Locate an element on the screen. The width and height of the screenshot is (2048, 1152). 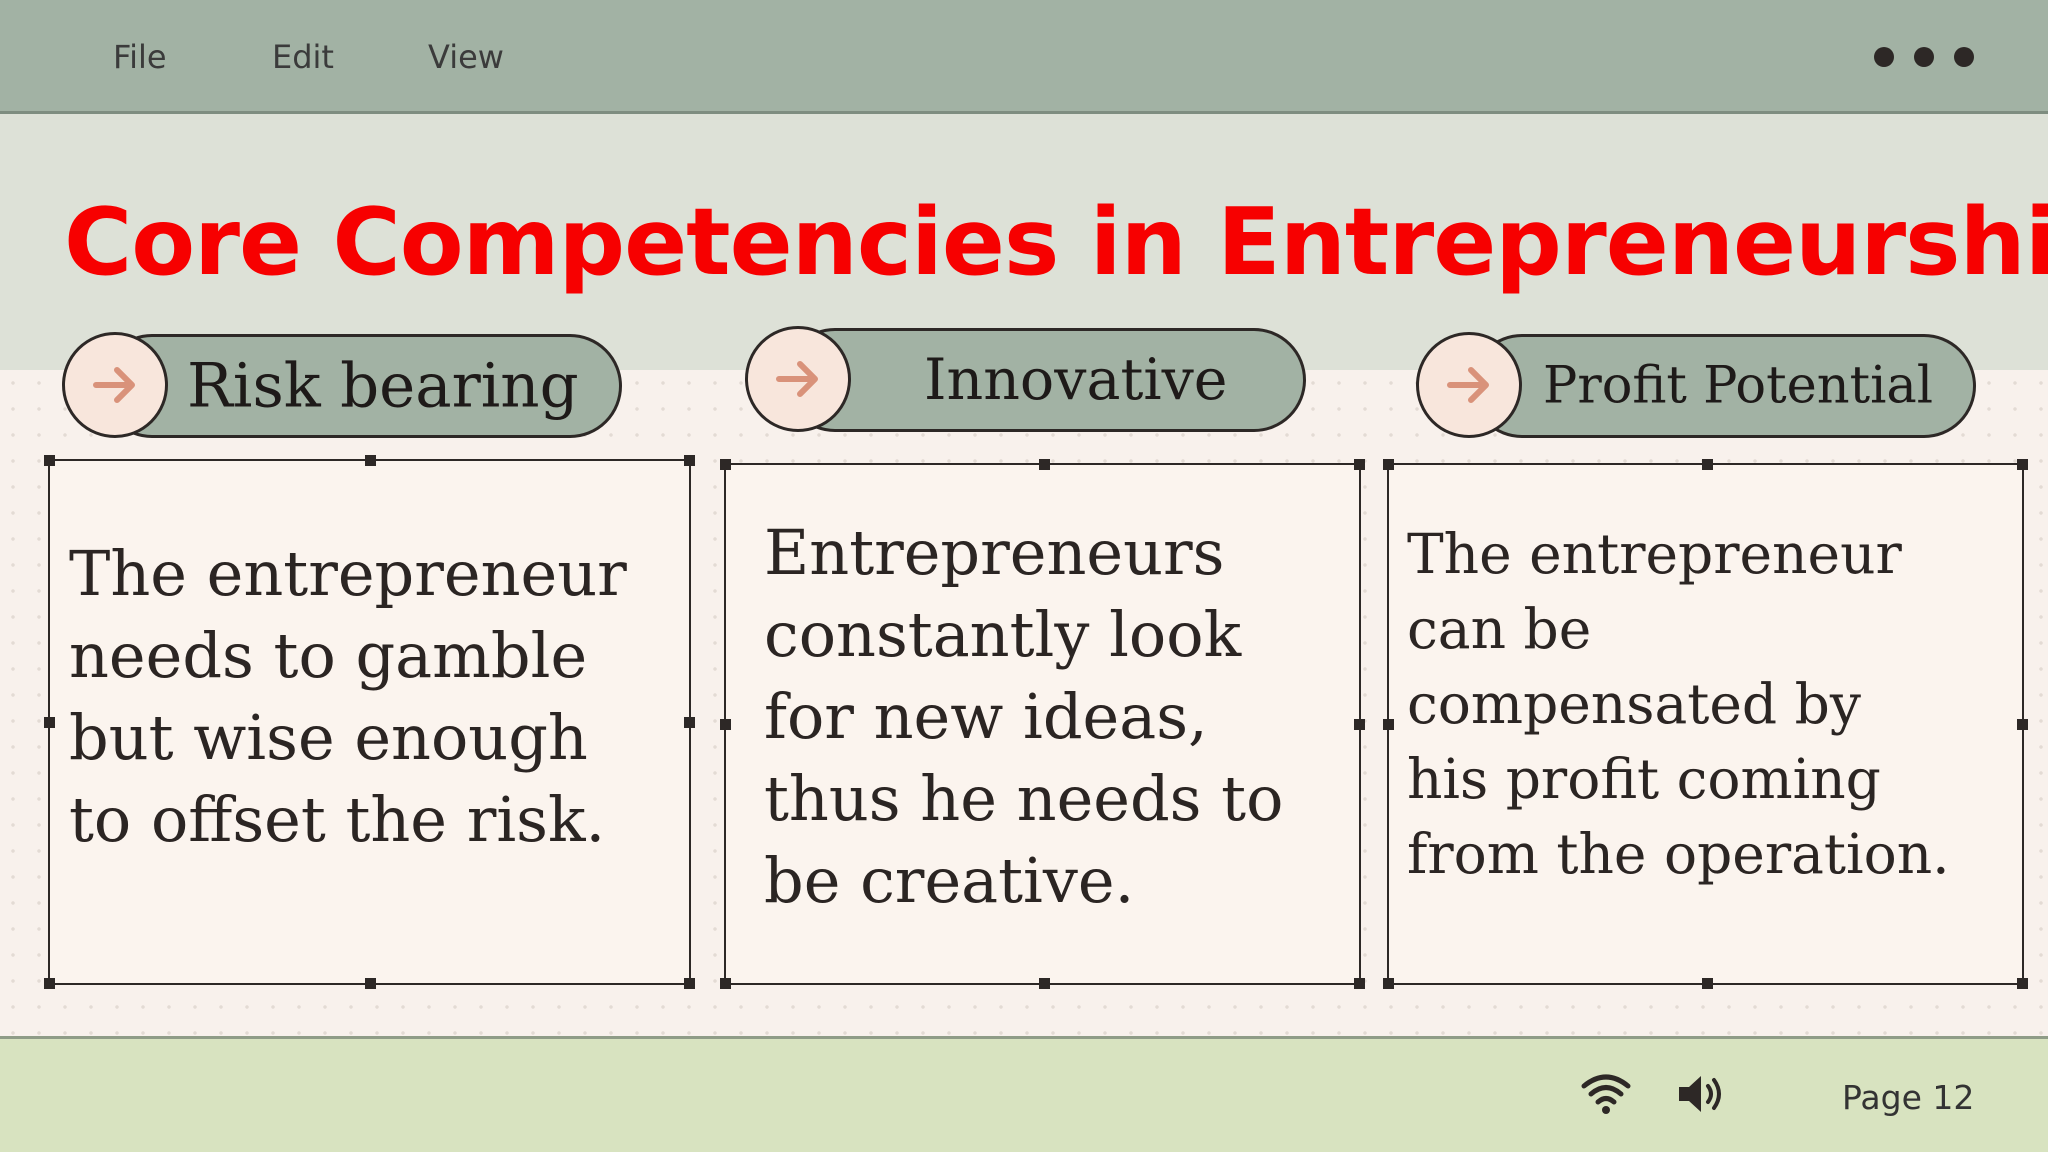
volume-icon is located at coordinates (1701, 1094).